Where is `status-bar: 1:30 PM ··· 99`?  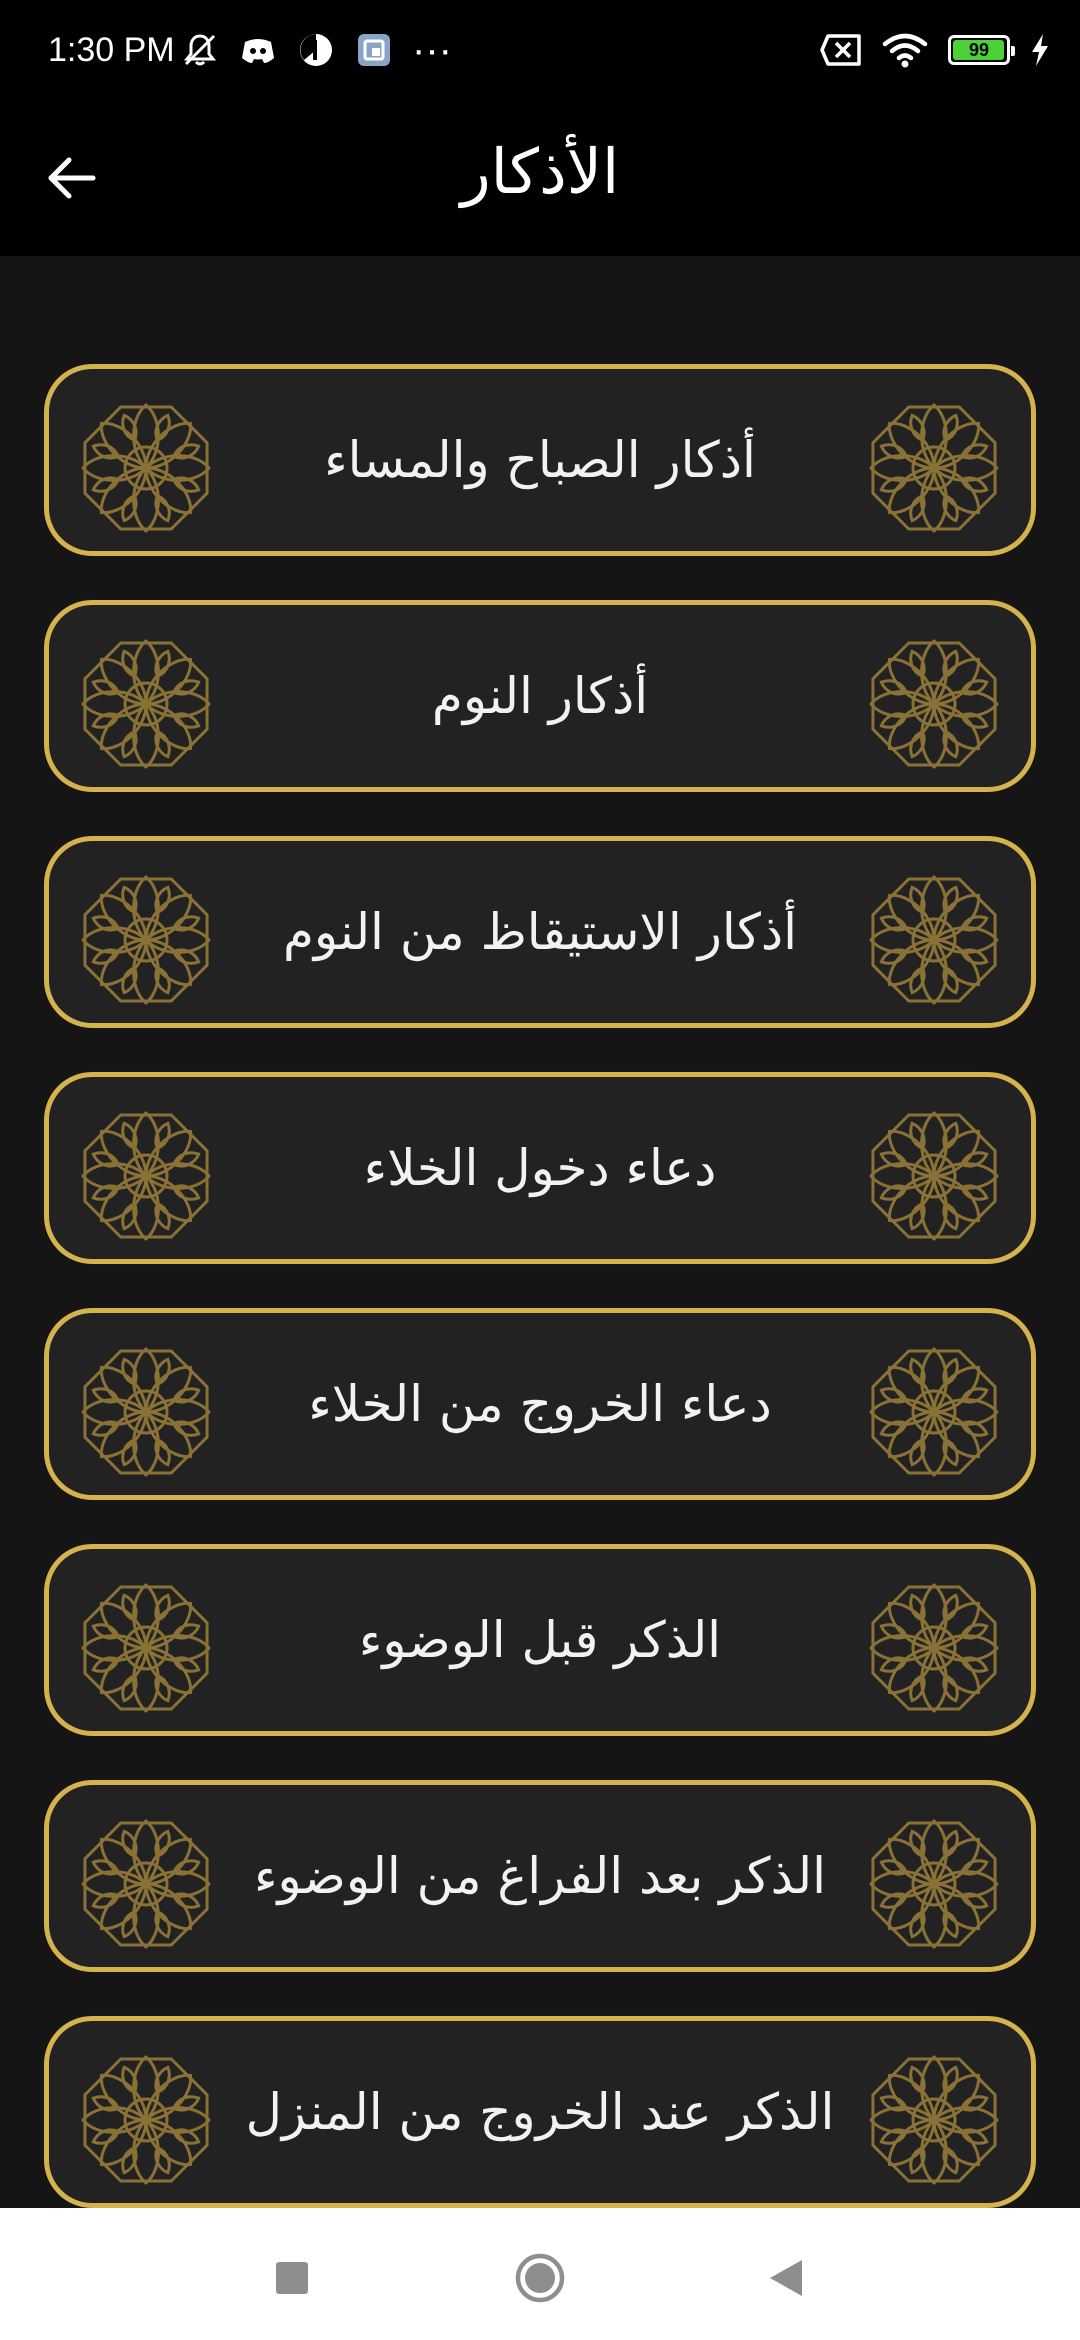 status-bar: 1:30 PM ··· 99 is located at coordinates (540, 49).